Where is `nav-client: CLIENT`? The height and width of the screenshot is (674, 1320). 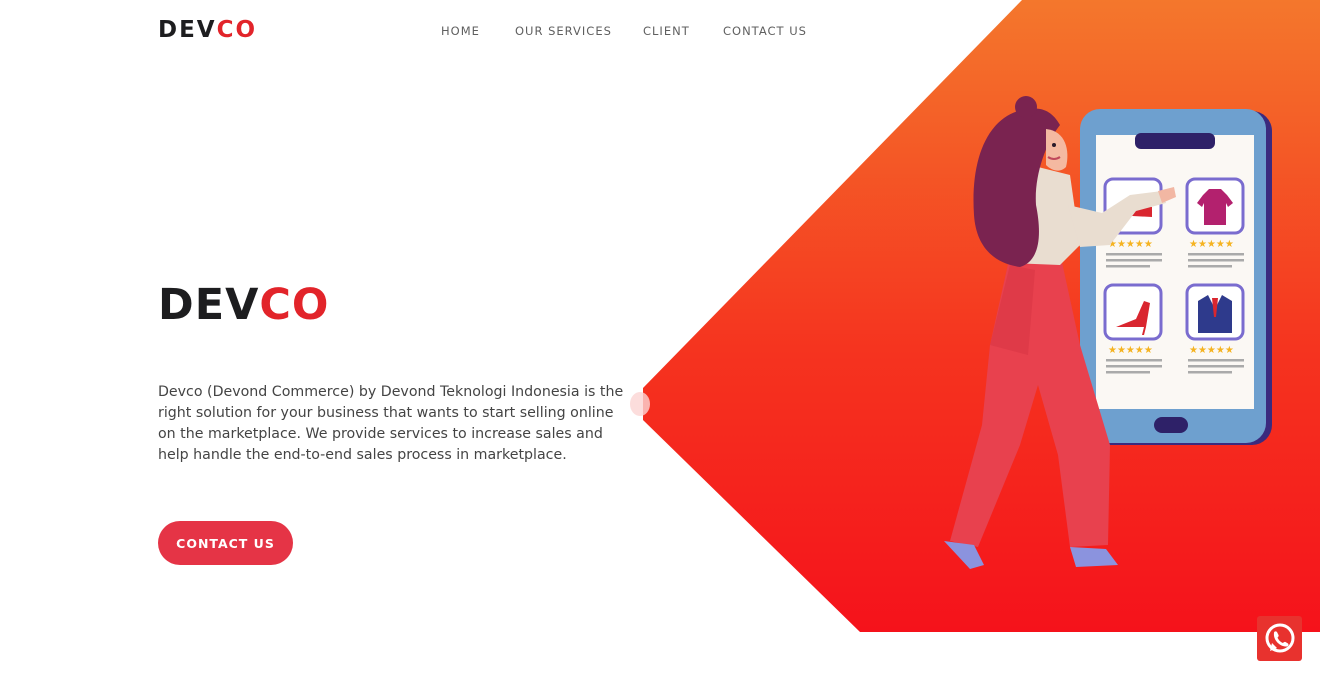 nav-client: CLIENT is located at coordinates (666, 31).